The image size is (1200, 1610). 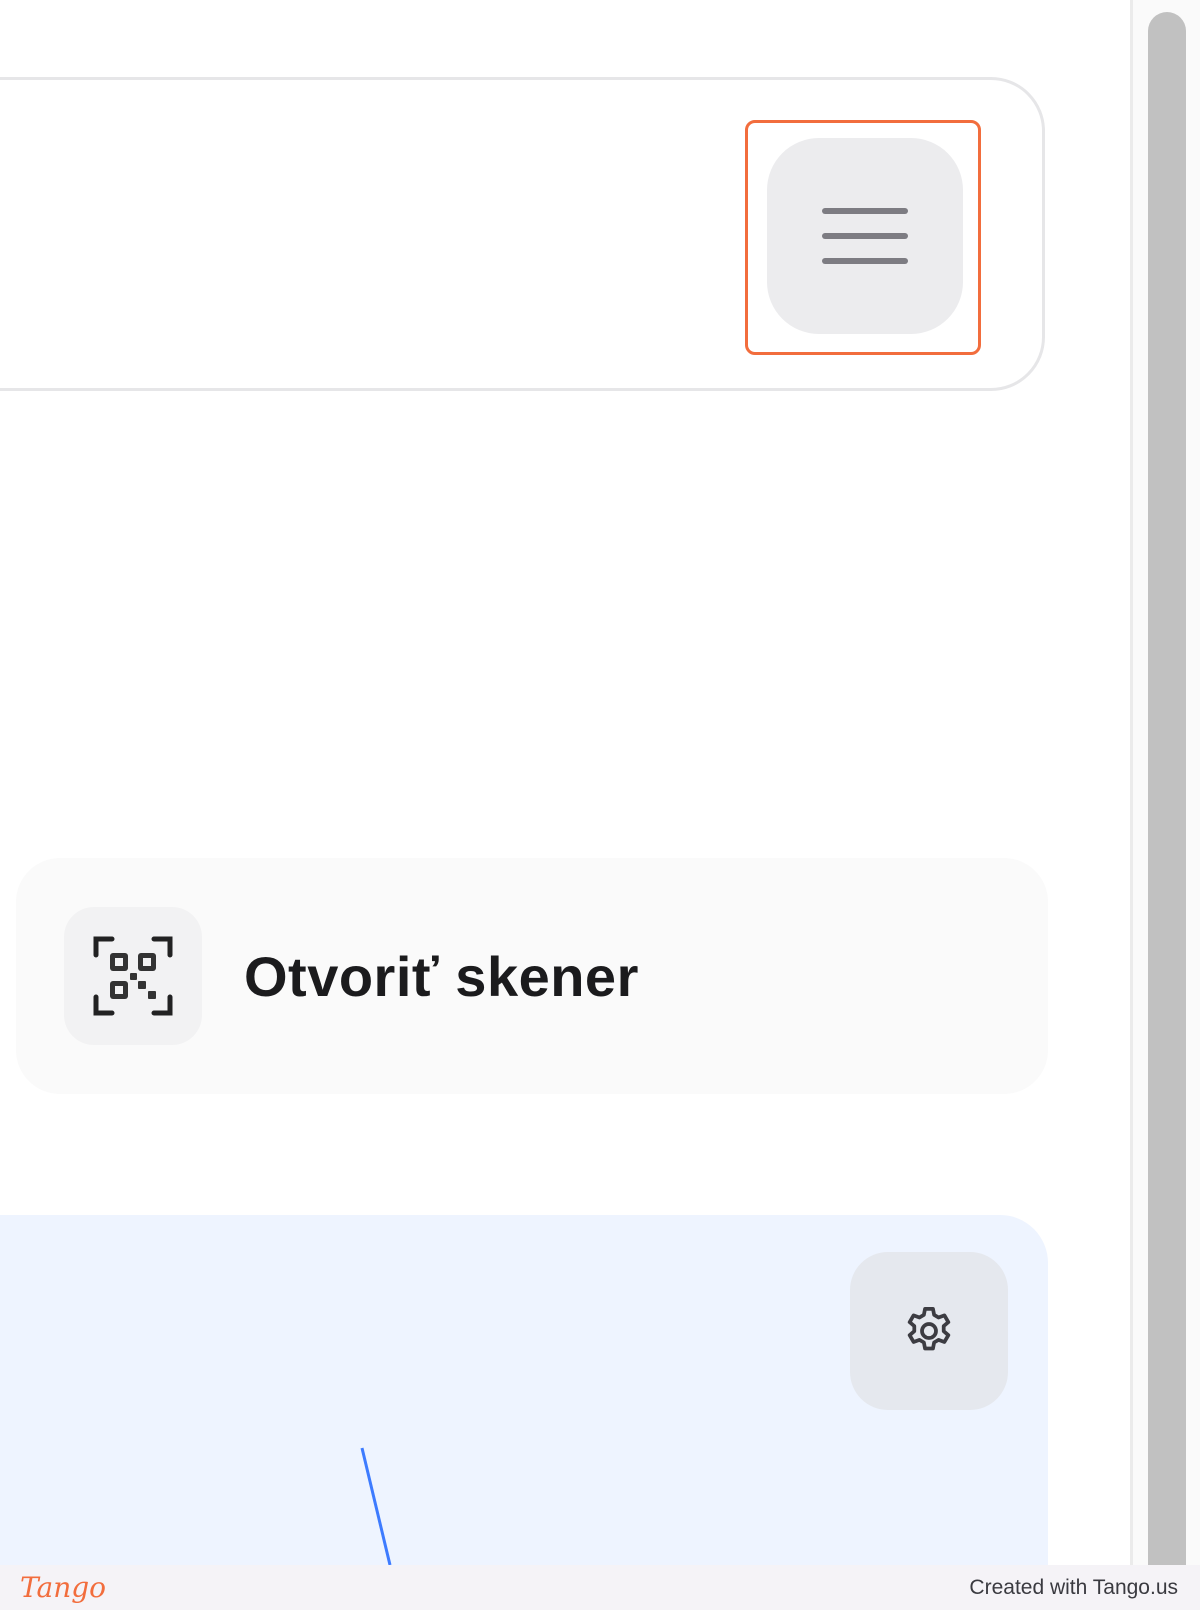 I want to click on qr-scan-icon, so click(x=133, y=976).